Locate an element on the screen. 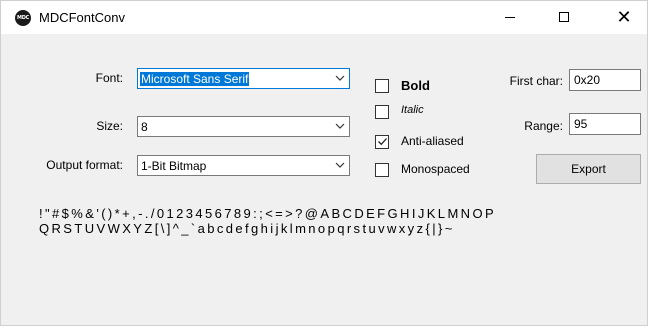 This screenshot has width=648, height=326. size-select-value: 8 is located at coordinates (144, 127).